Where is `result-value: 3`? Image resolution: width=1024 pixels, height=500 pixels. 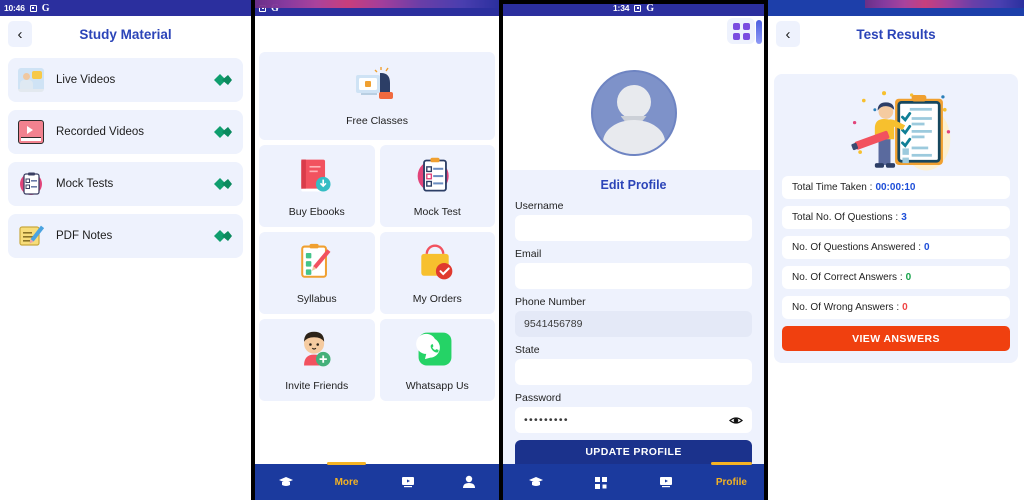
result-value: 3 is located at coordinates (904, 217).